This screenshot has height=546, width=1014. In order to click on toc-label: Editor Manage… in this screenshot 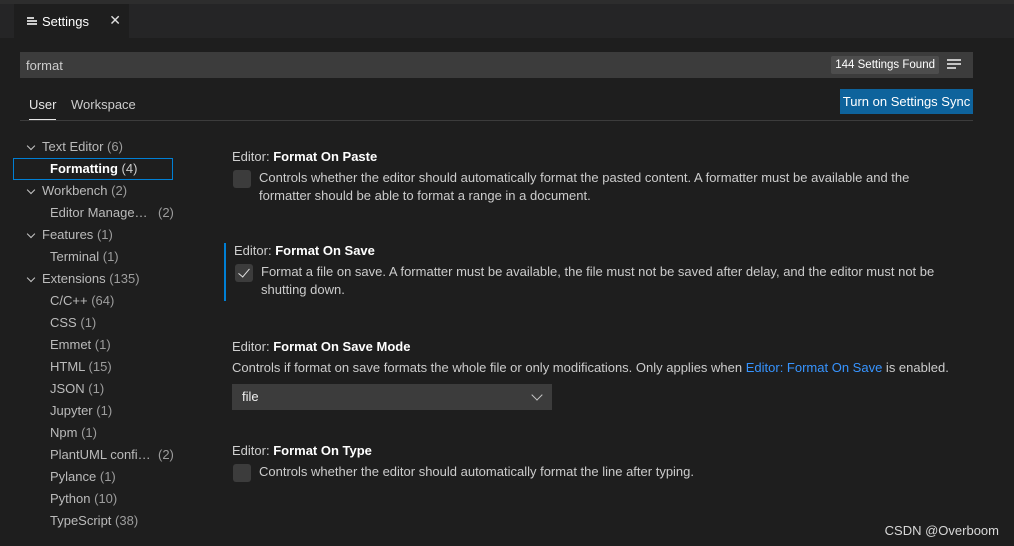, I will do `click(99, 212)`.